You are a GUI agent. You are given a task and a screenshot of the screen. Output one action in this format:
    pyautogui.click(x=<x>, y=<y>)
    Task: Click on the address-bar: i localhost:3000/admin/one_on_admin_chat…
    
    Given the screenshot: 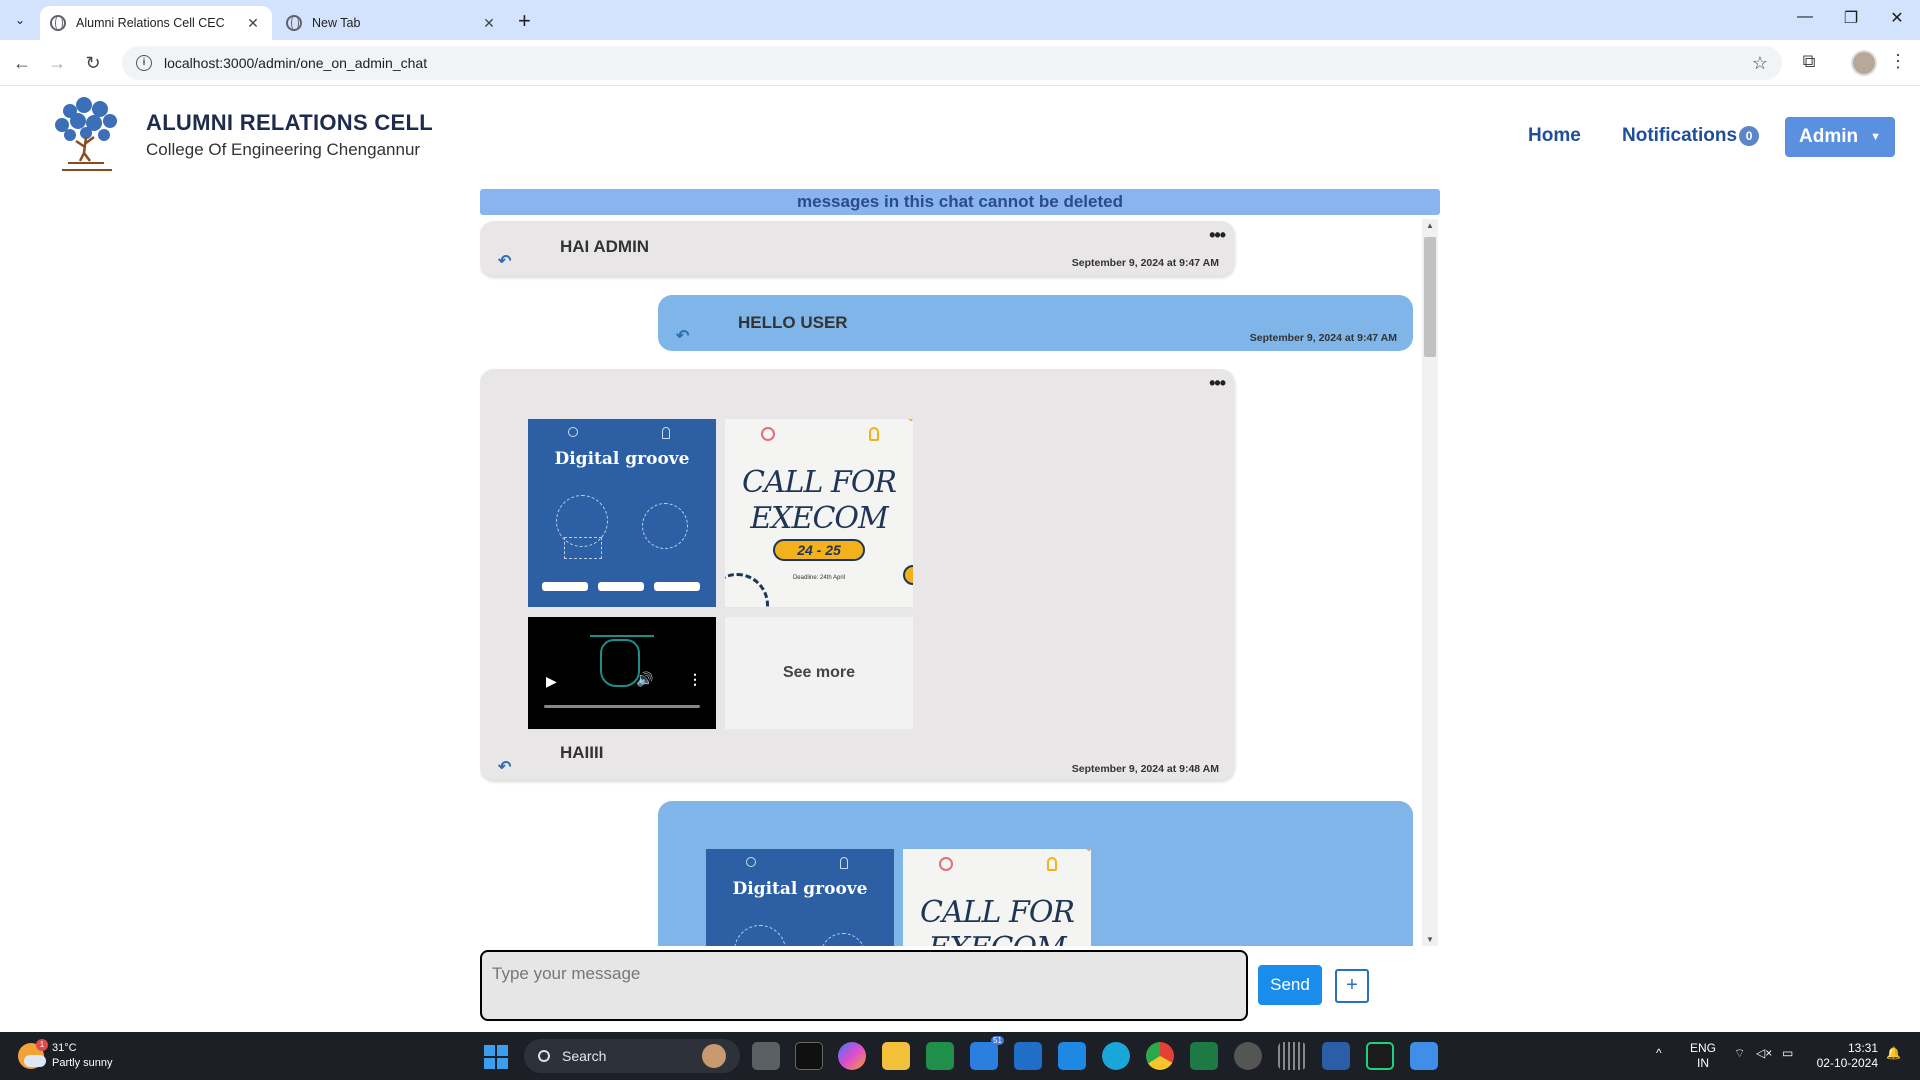 What is the action you would take?
    pyautogui.click(x=952, y=63)
    